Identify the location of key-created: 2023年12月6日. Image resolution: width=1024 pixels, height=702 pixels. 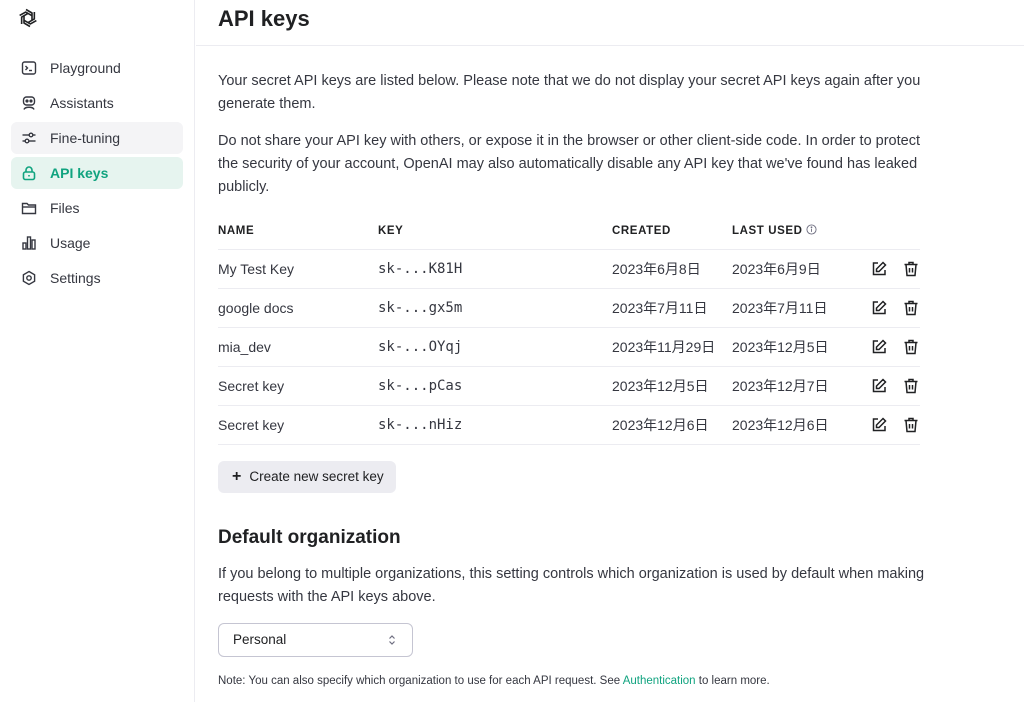
(672, 425).